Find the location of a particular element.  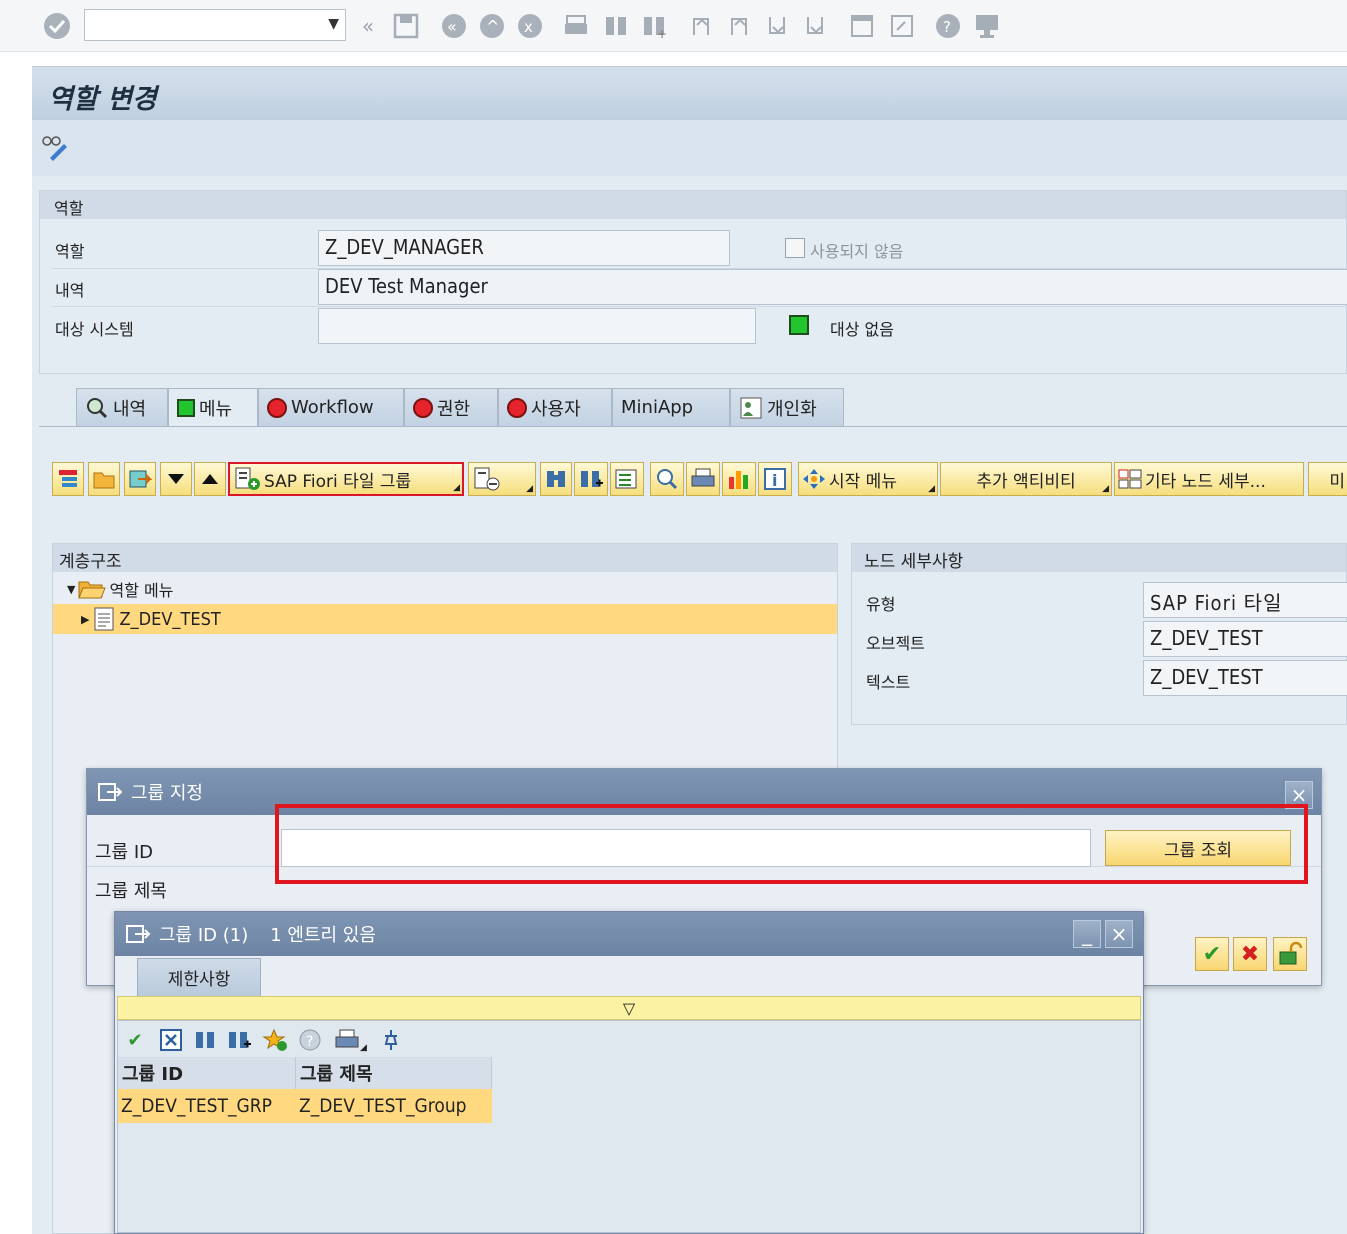

table-cell-group-id: Z_DEV_TEST_GRP is located at coordinates (207, 1106).